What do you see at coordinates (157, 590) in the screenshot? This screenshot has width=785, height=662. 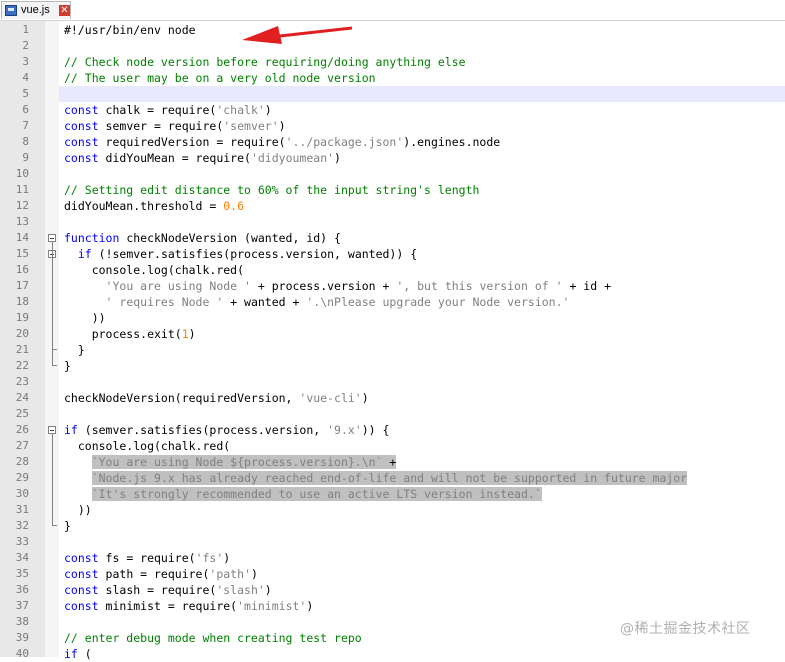 I see `code-token: slash = require(` at bounding box center [157, 590].